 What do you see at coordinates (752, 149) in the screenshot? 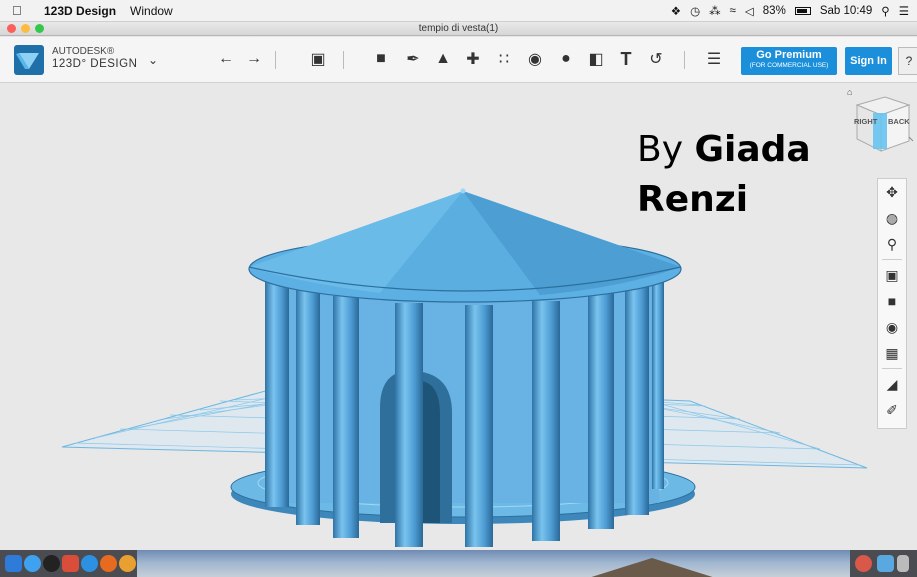
I see `caption-name-first: Giada` at bounding box center [752, 149].